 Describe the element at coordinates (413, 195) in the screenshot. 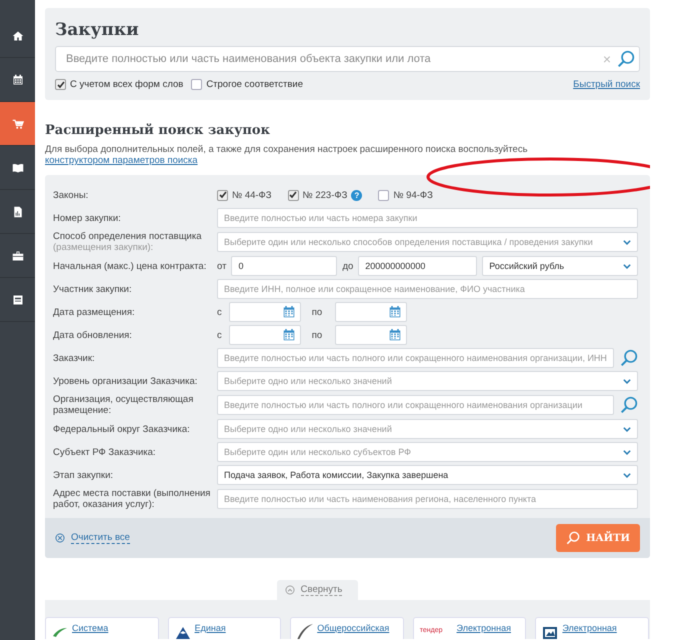

I see `checkbox-label: № 94-ФЗ` at that location.